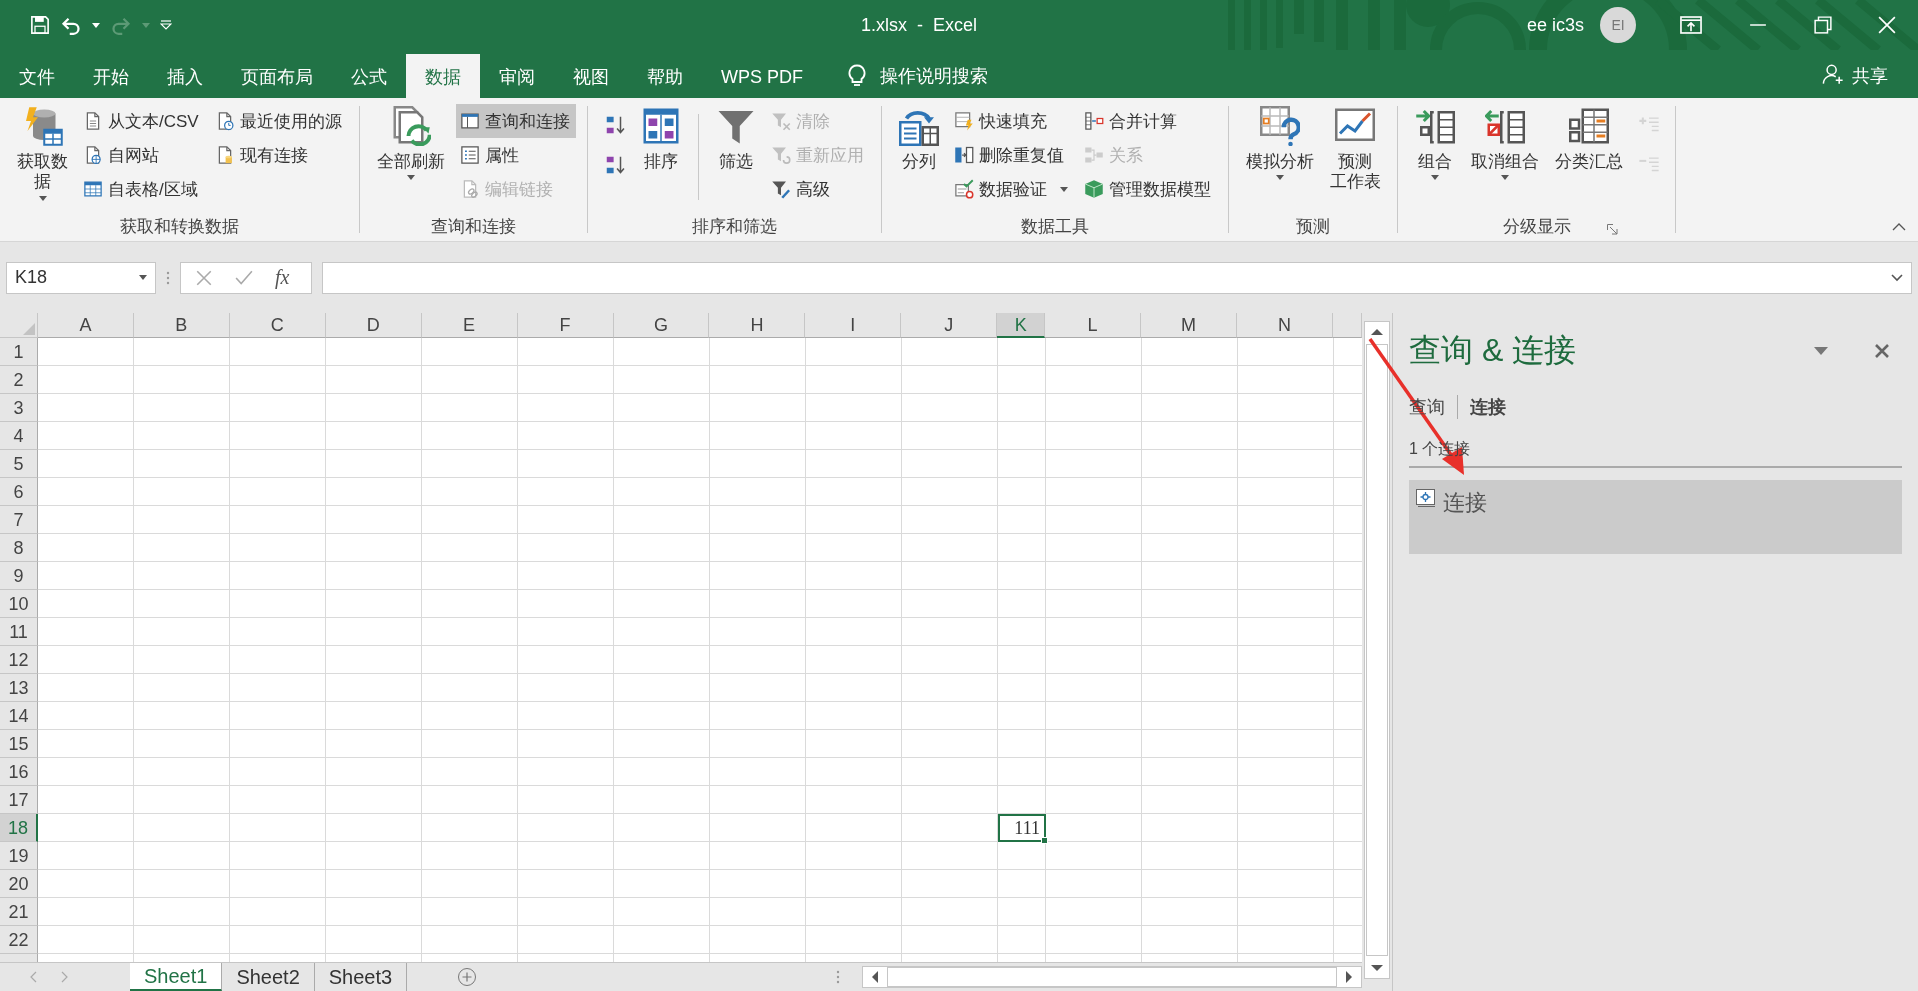 This screenshot has width=1918, height=991. Describe the element at coordinates (757, 325) in the screenshot. I see `column-header: H` at that location.